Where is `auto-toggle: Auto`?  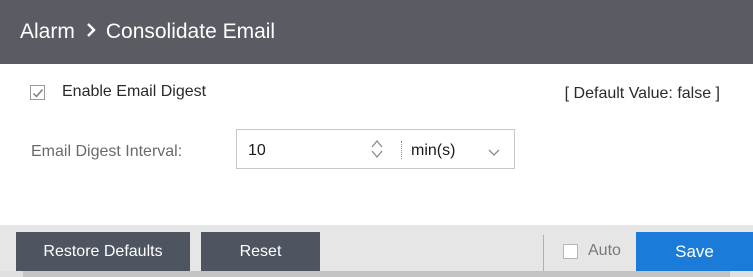
auto-toggle: Auto is located at coordinates (592, 251).